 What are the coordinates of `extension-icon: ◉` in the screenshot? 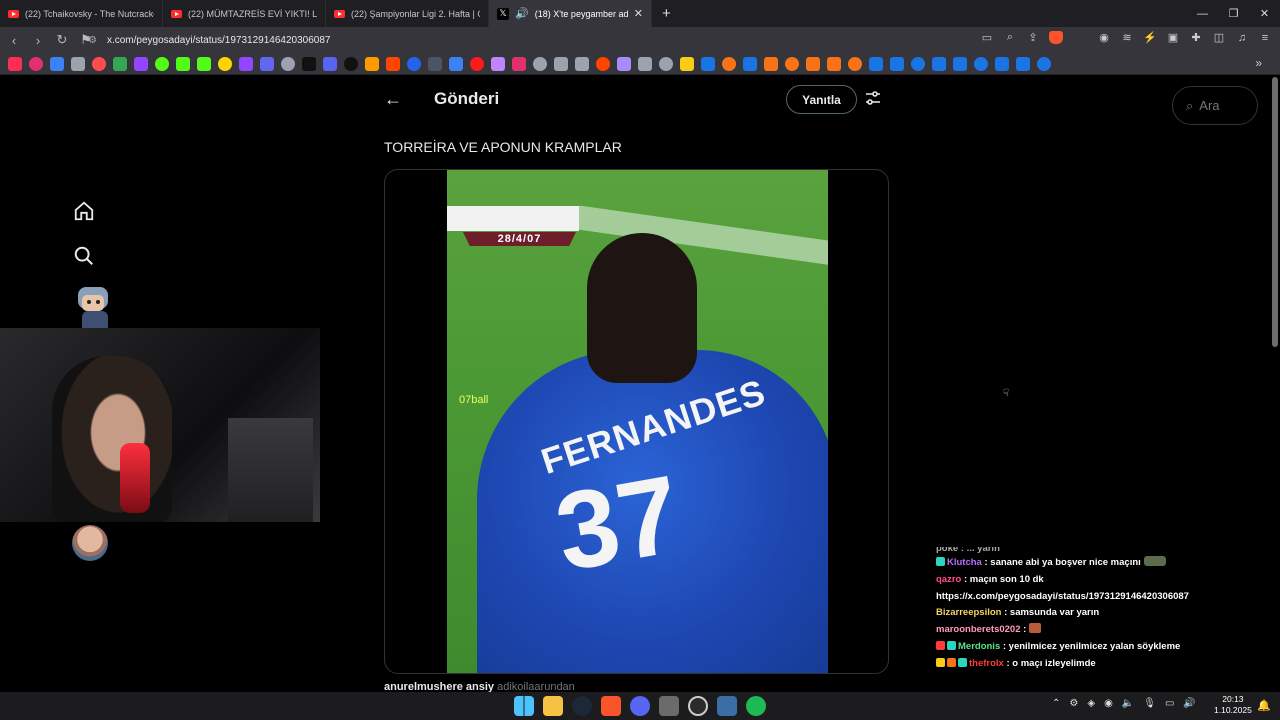 It's located at (1104, 37).